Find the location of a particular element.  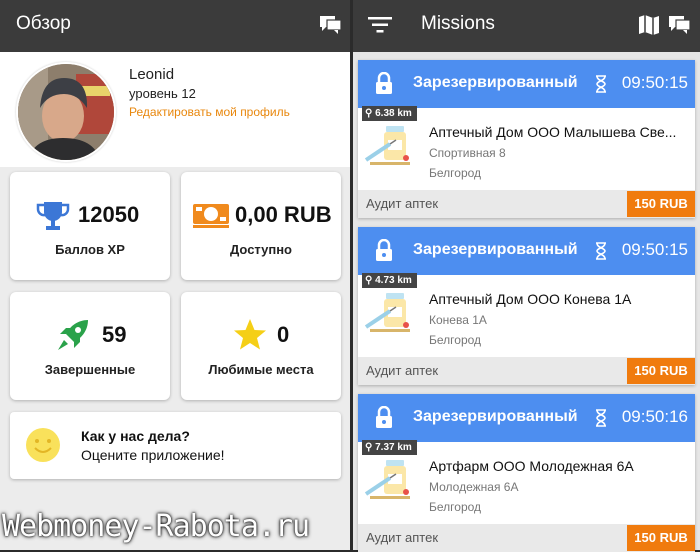

favorites-label: Любимые места is located at coordinates (261, 369).